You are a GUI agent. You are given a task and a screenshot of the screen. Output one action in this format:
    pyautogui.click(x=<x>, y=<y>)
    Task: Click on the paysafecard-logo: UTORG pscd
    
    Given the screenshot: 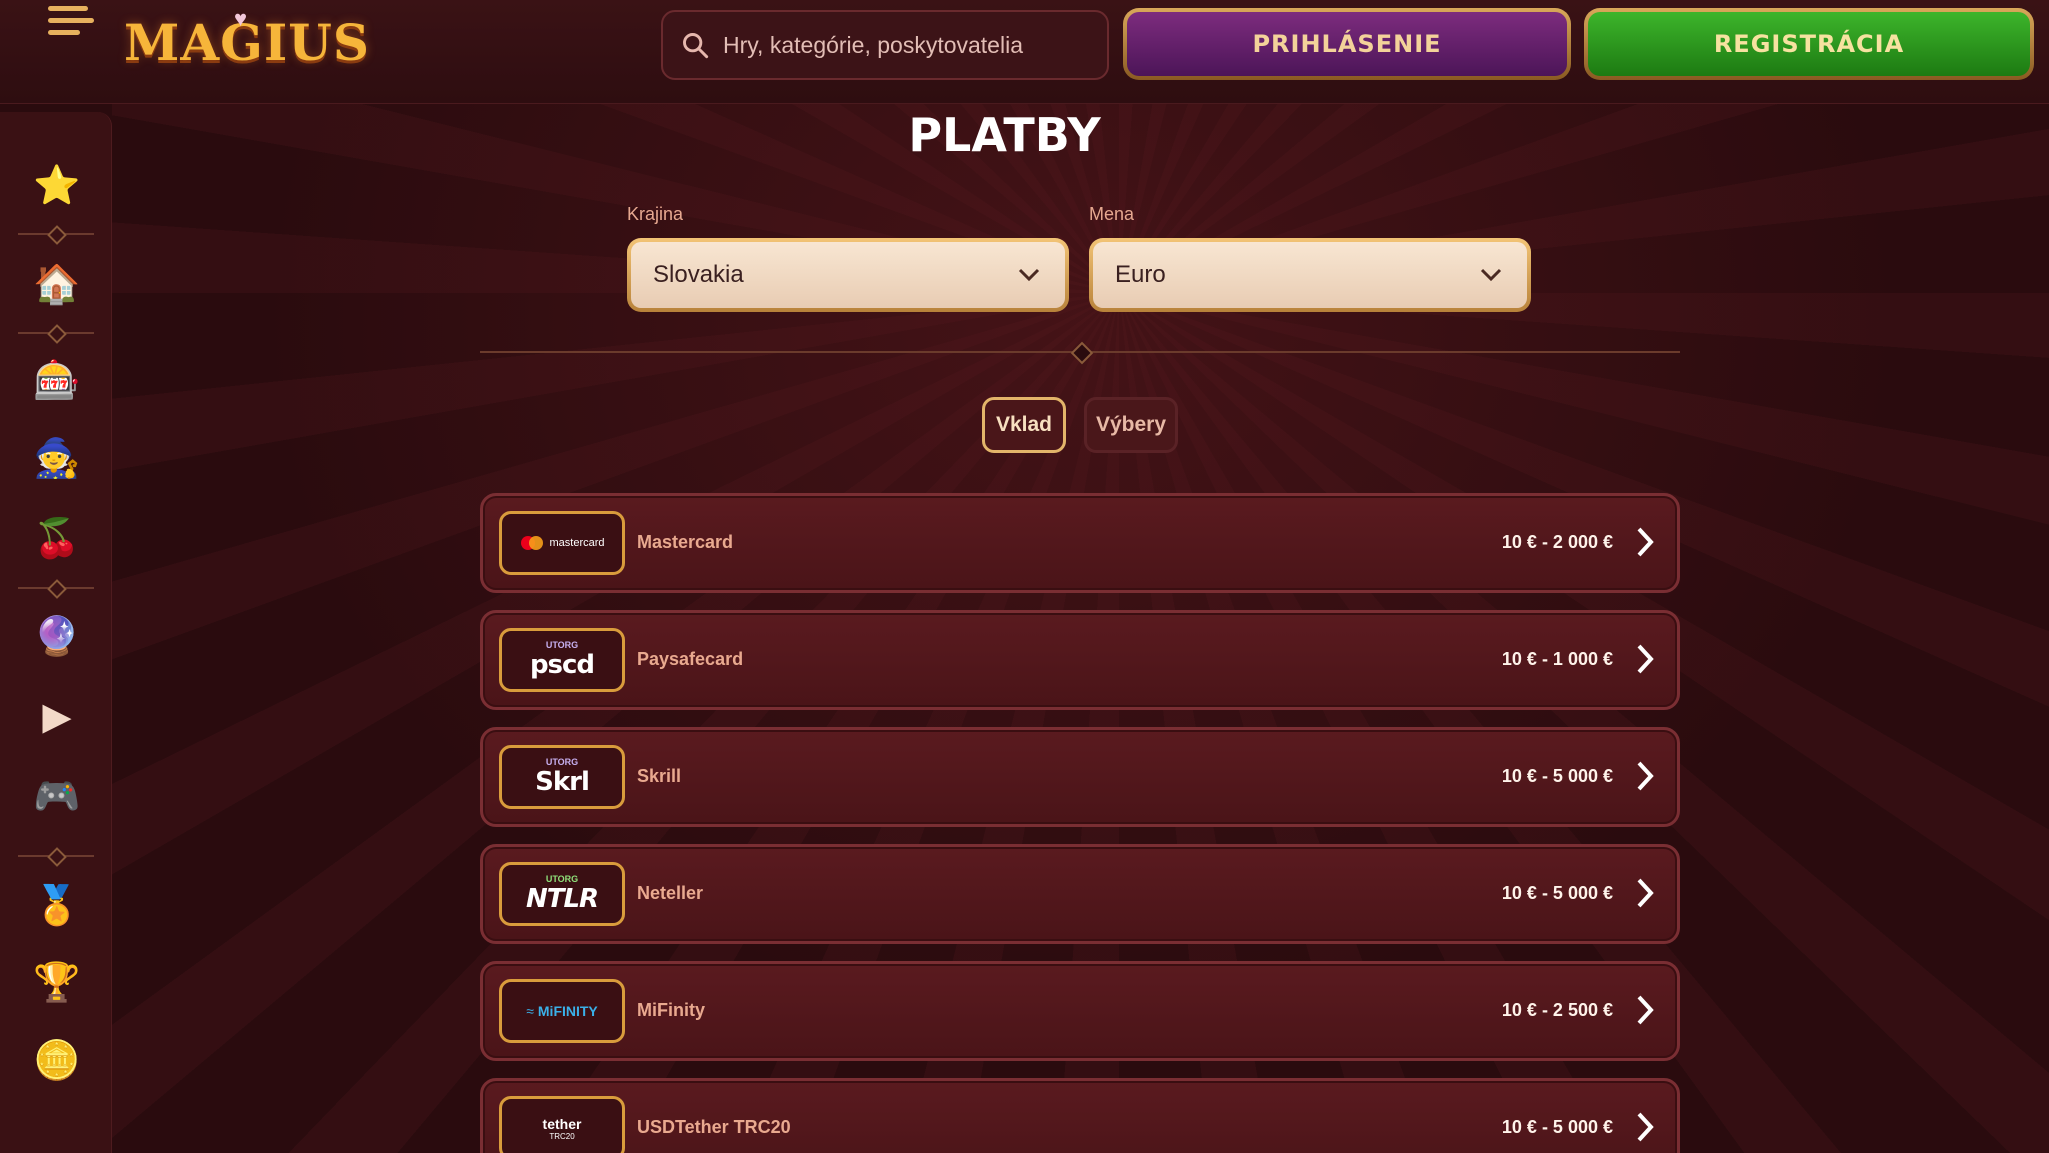 What is the action you would take?
    pyautogui.click(x=562, y=660)
    